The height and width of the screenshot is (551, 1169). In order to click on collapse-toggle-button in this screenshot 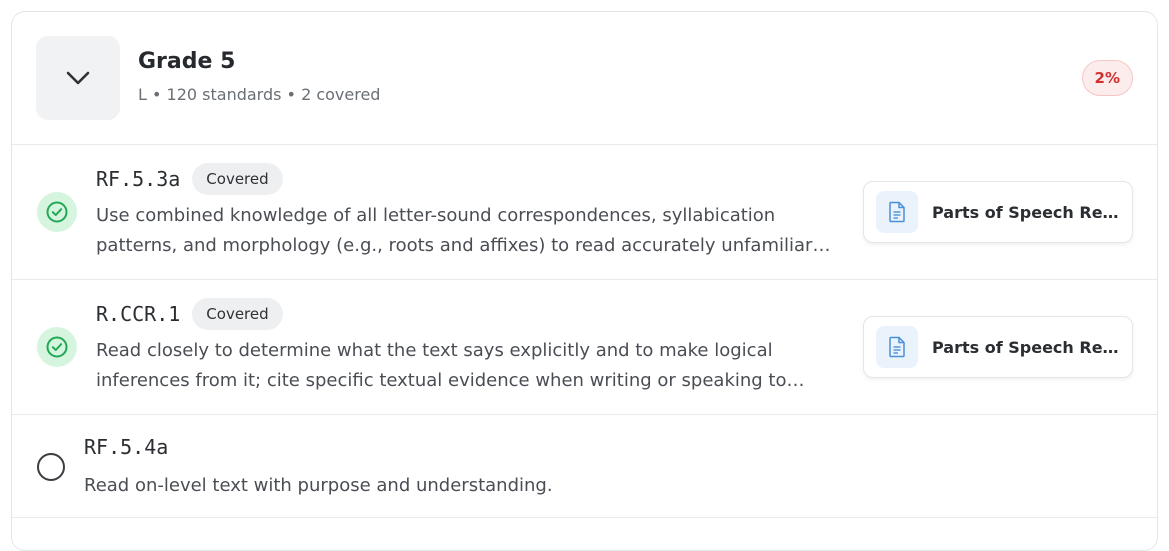, I will do `click(78, 78)`.